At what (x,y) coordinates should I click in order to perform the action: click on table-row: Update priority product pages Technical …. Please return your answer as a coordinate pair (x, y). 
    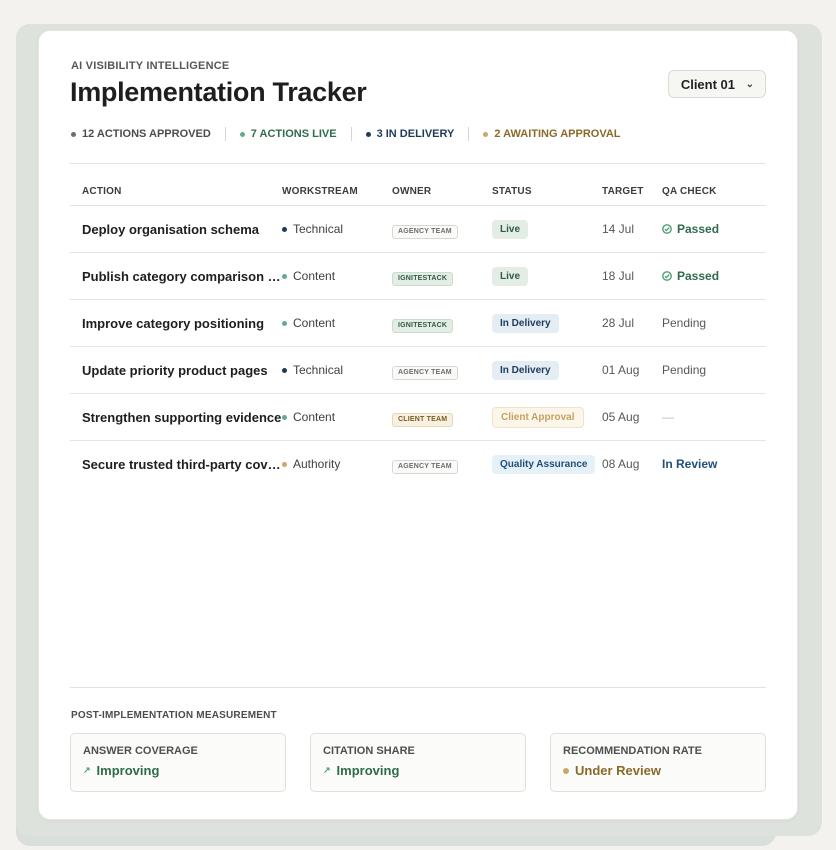
    Looking at the image, I should click on (418, 370).